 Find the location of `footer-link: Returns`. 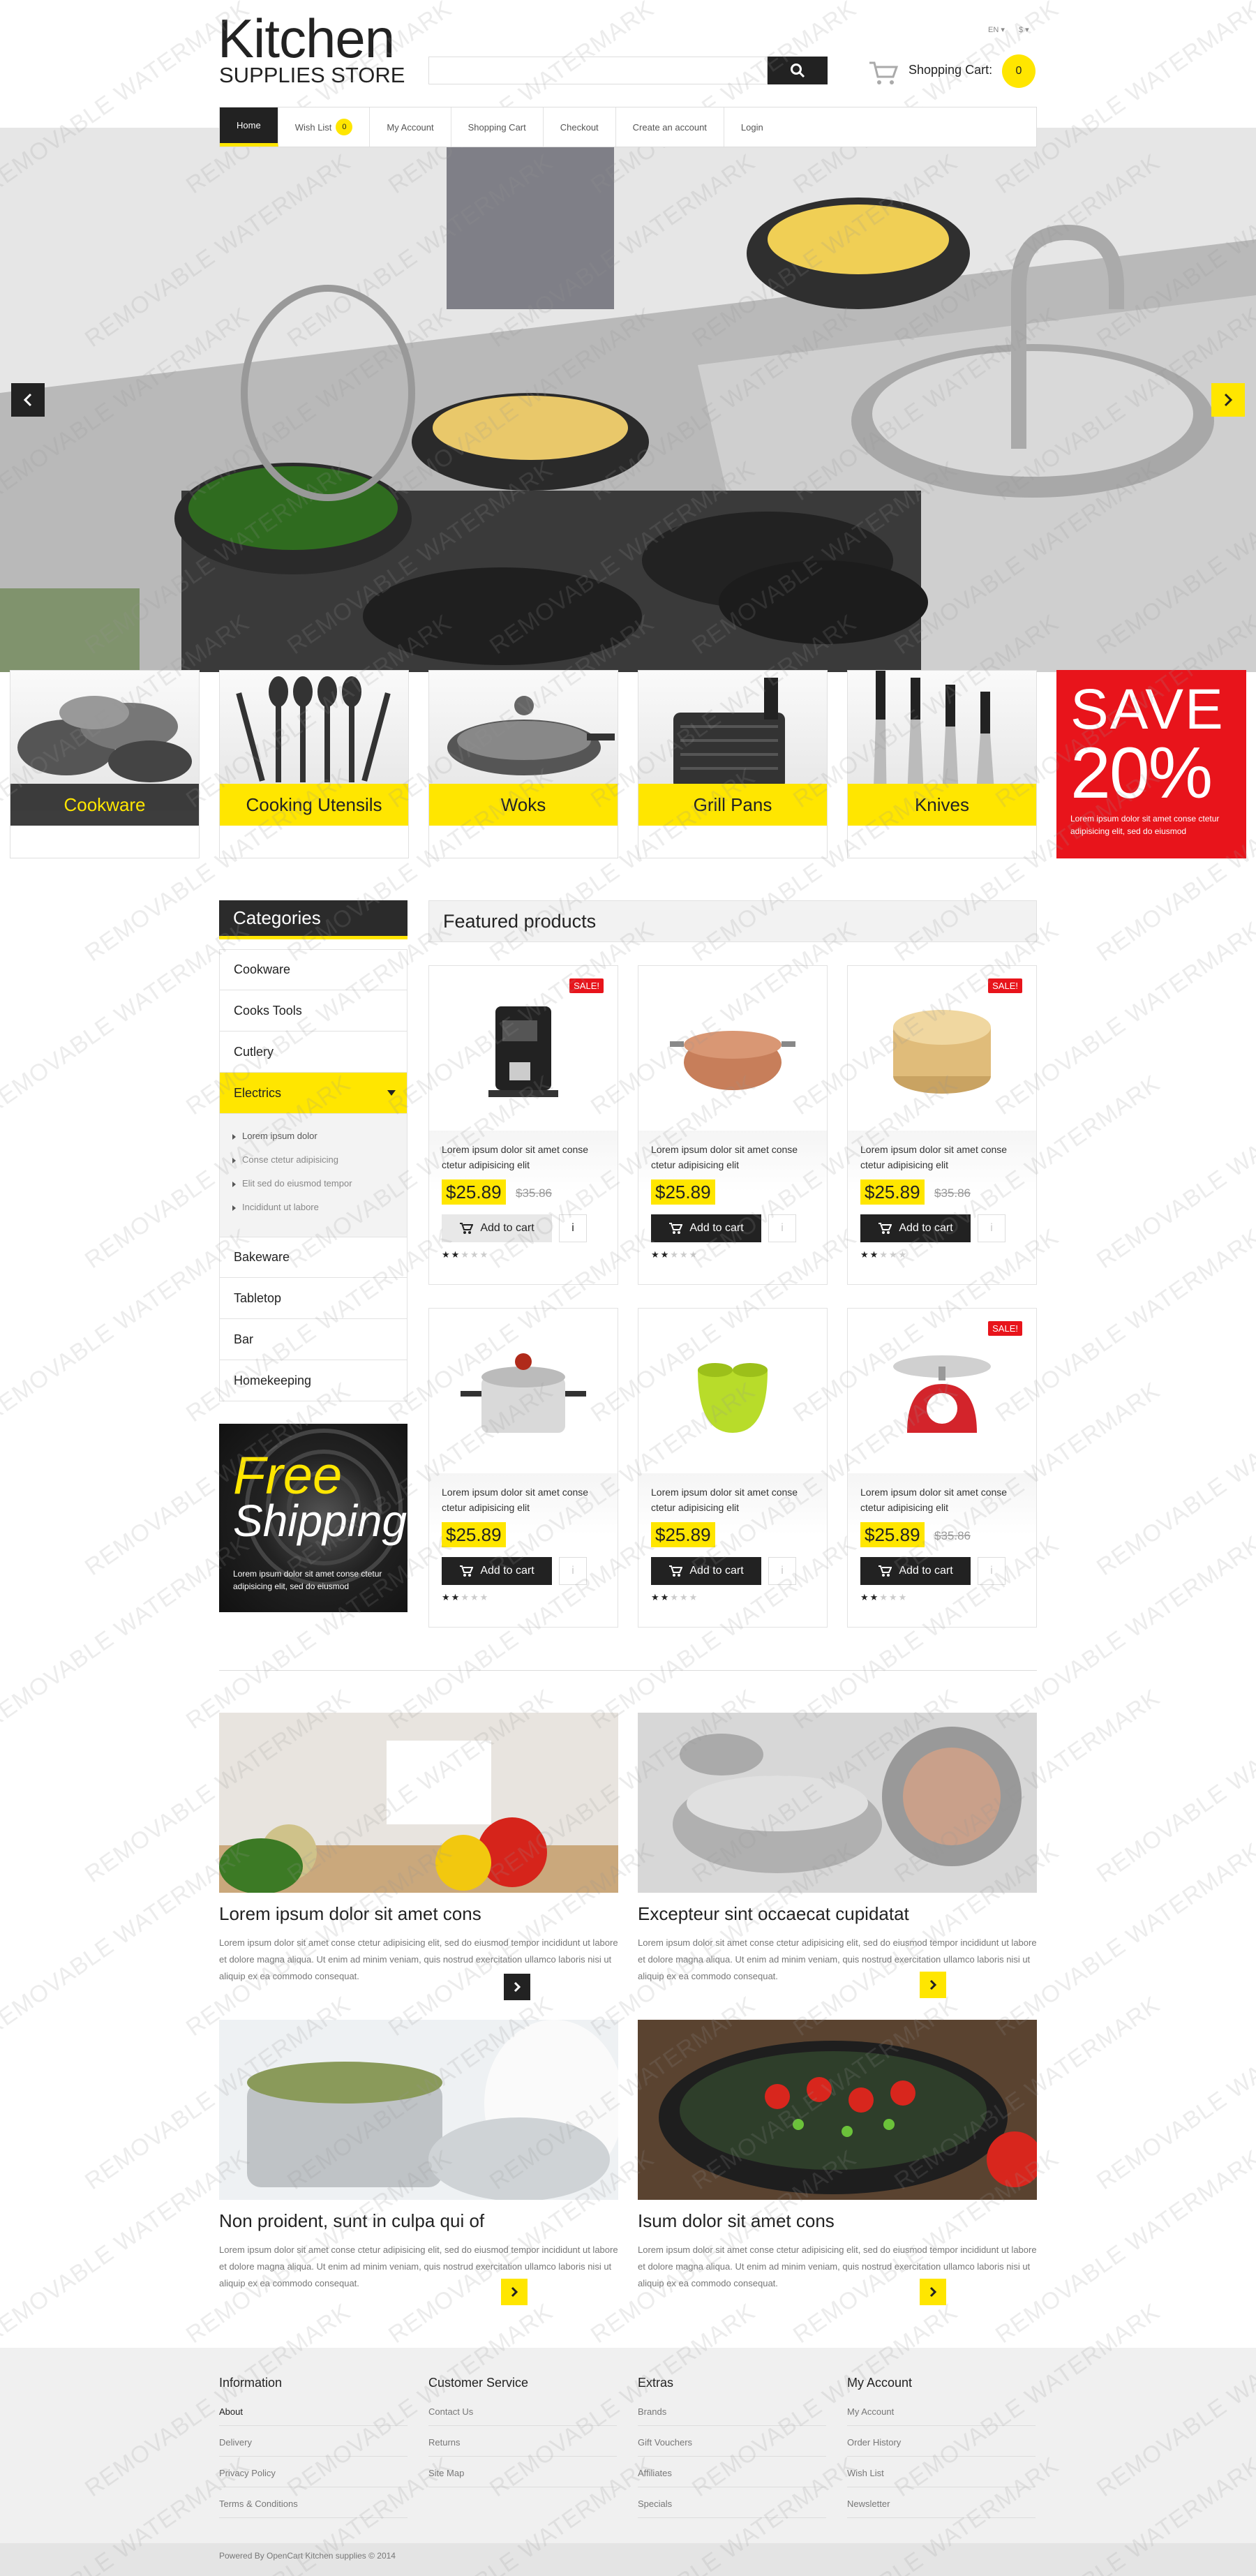

footer-link: Returns is located at coordinates (522, 2447).